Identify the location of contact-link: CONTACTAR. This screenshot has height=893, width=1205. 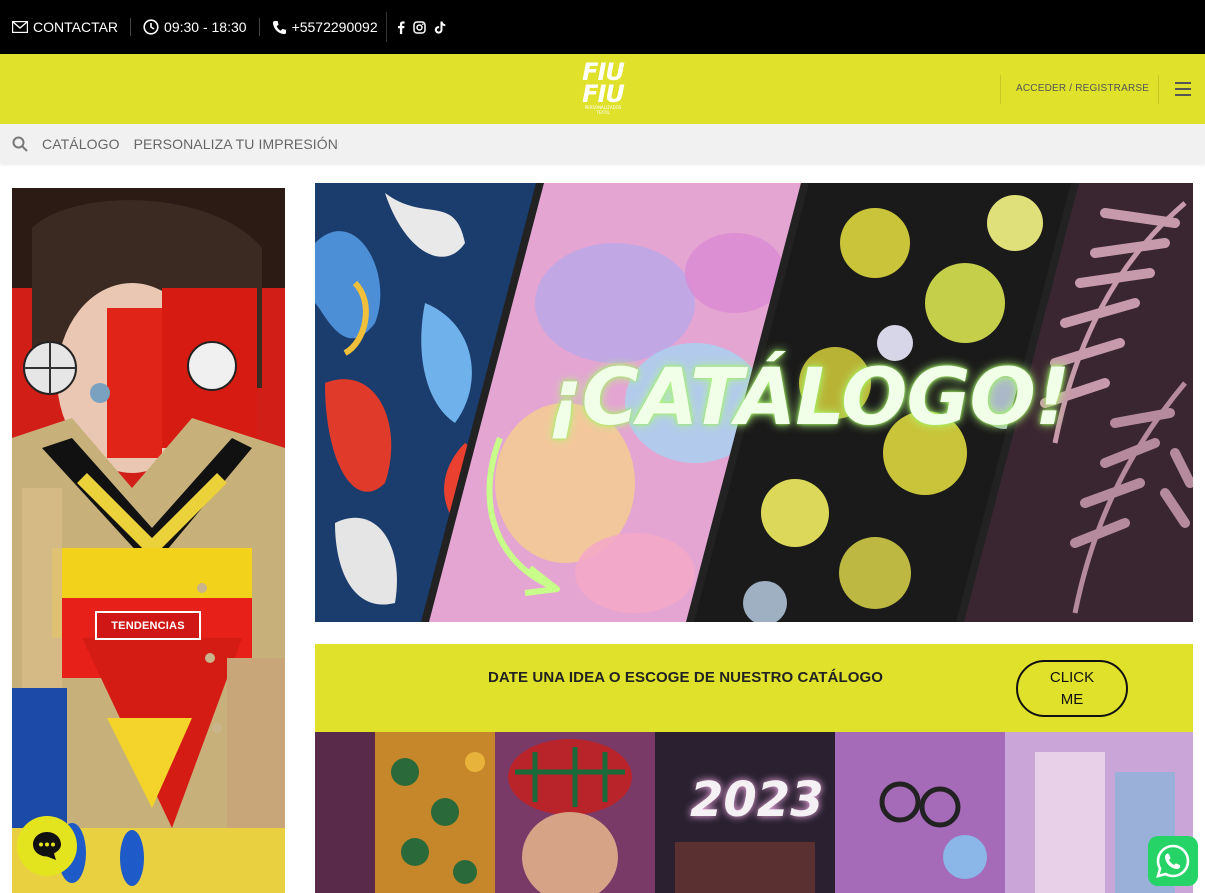
(65, 27).